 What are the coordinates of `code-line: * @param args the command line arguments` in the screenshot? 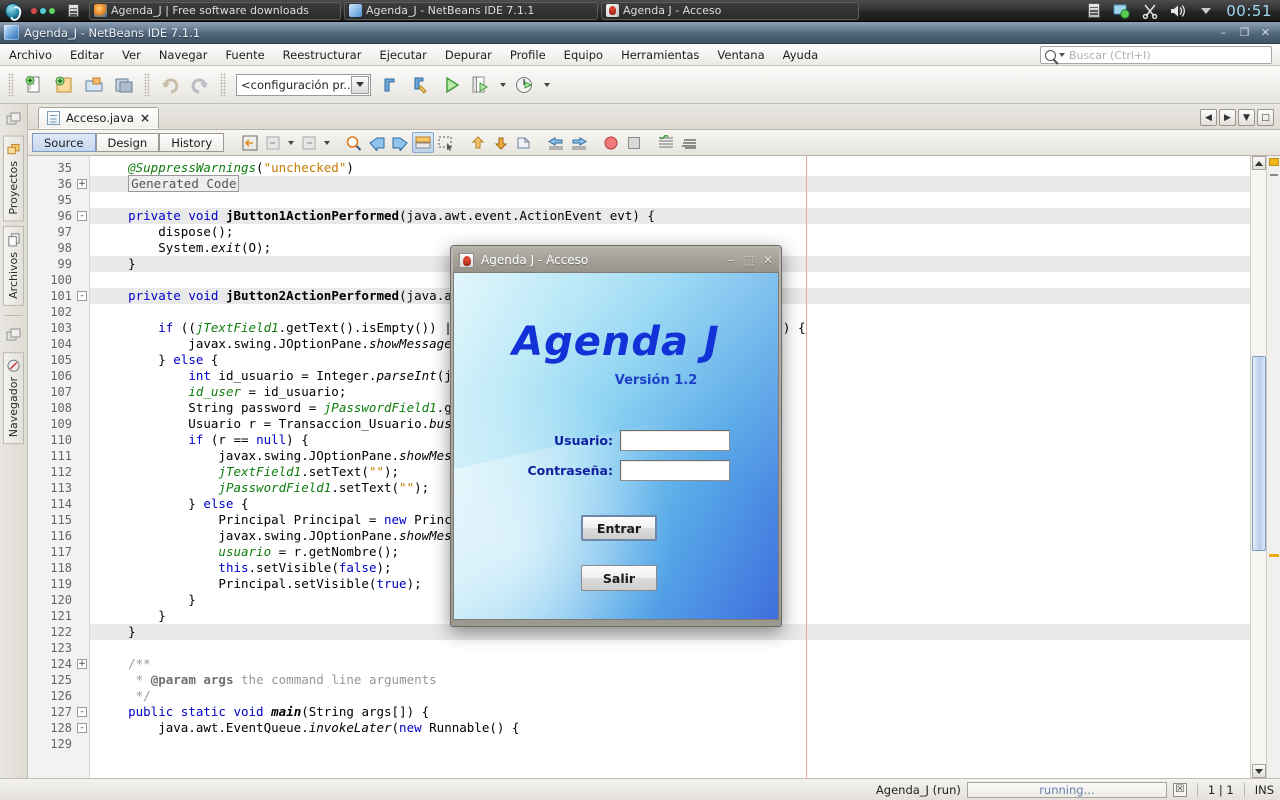 It's located at (670, 680).